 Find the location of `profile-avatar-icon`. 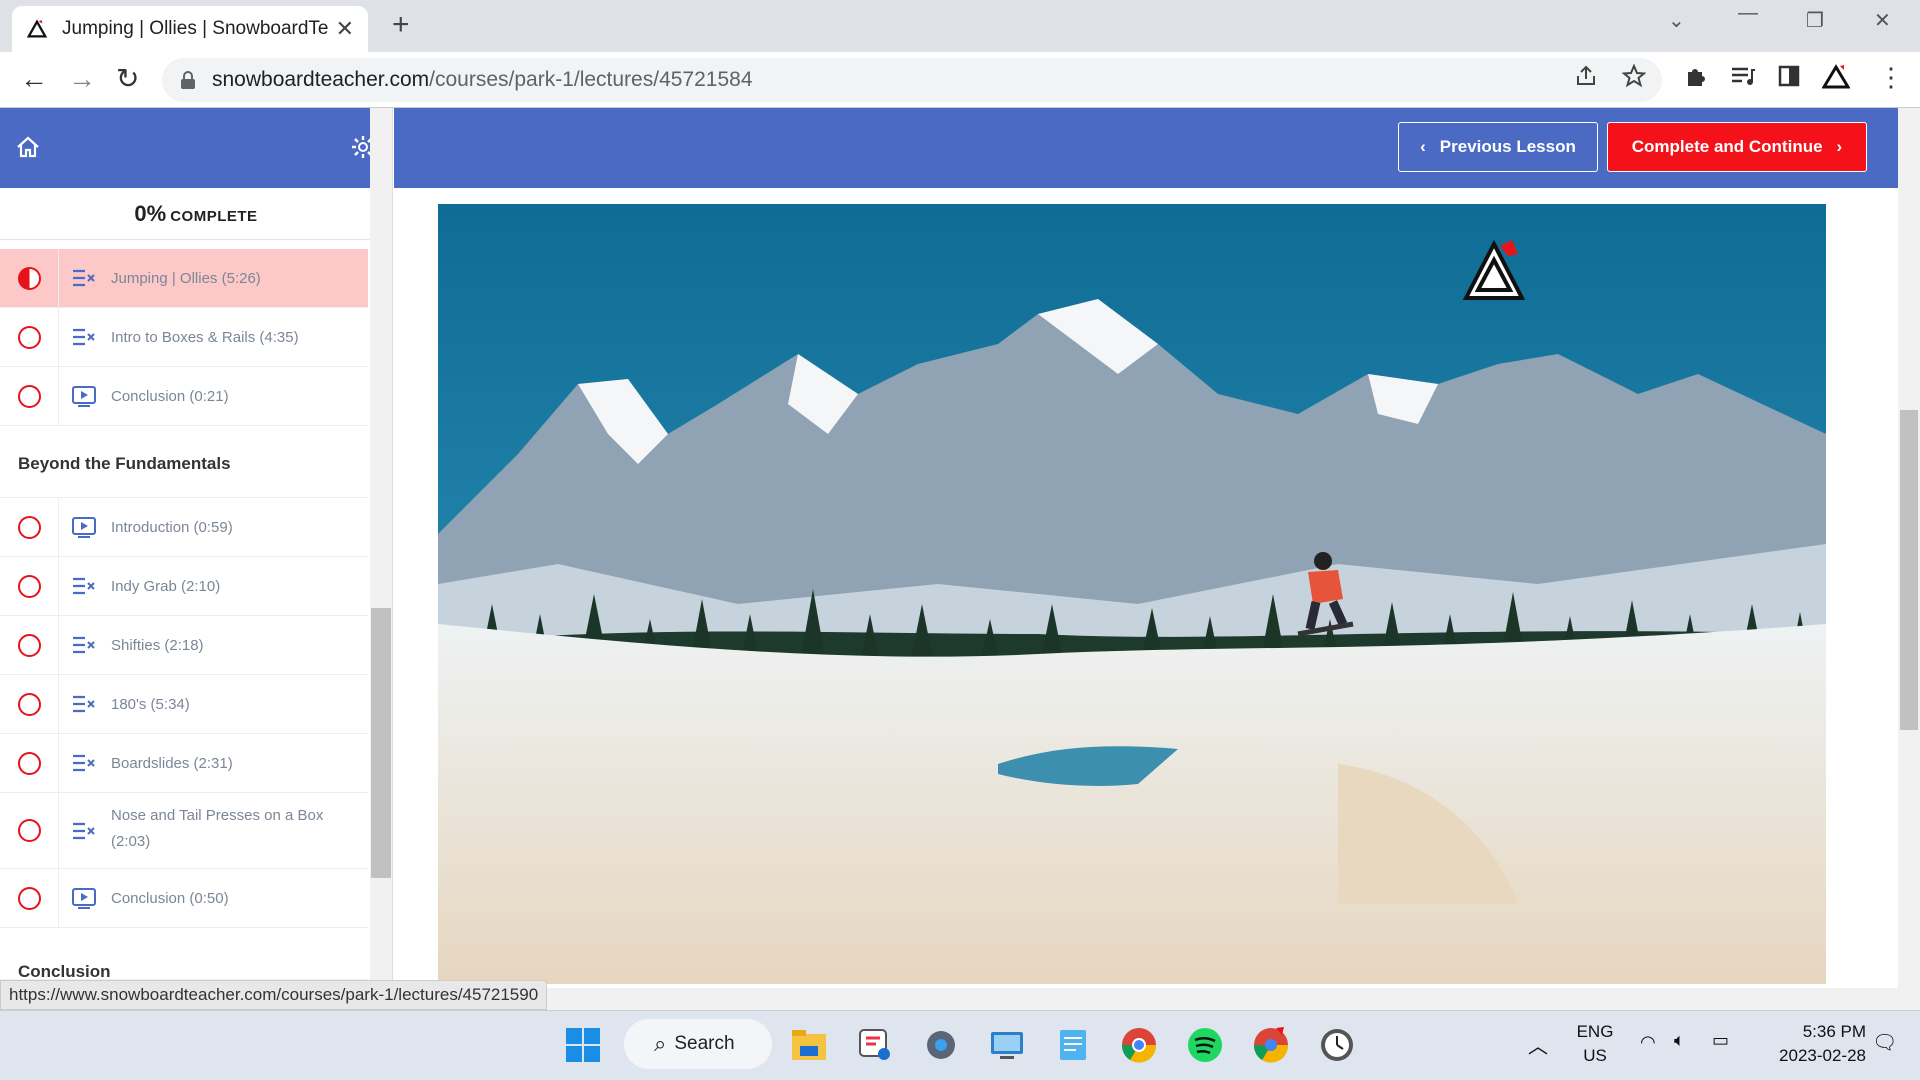

profile-avatar-icon is located at coordinates (1836, 77).